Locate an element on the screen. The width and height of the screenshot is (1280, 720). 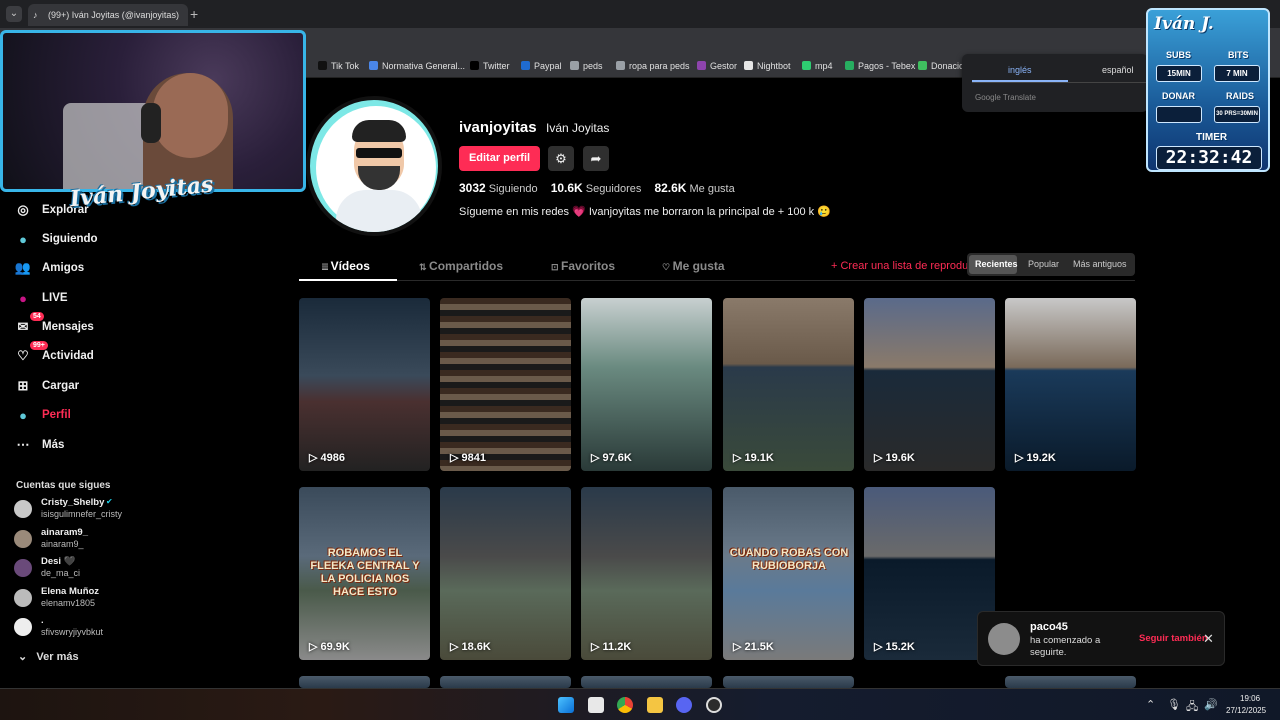
followed-account-item: Elena Muñoz elenamv1805 is located at coordinates (89, 599).